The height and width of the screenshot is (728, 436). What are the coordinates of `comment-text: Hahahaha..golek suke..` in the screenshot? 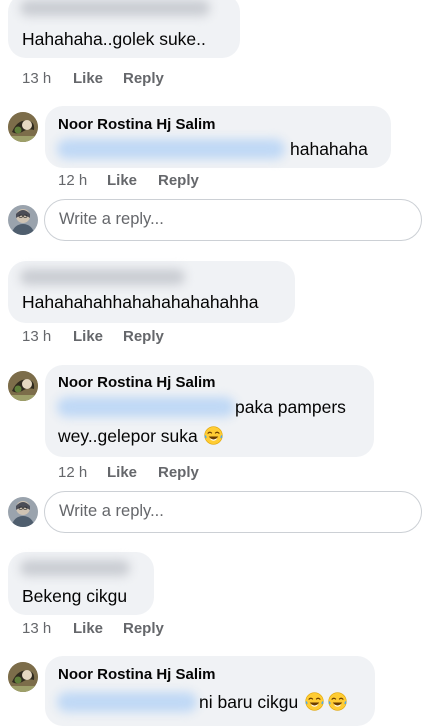 It's located at (114, 39).